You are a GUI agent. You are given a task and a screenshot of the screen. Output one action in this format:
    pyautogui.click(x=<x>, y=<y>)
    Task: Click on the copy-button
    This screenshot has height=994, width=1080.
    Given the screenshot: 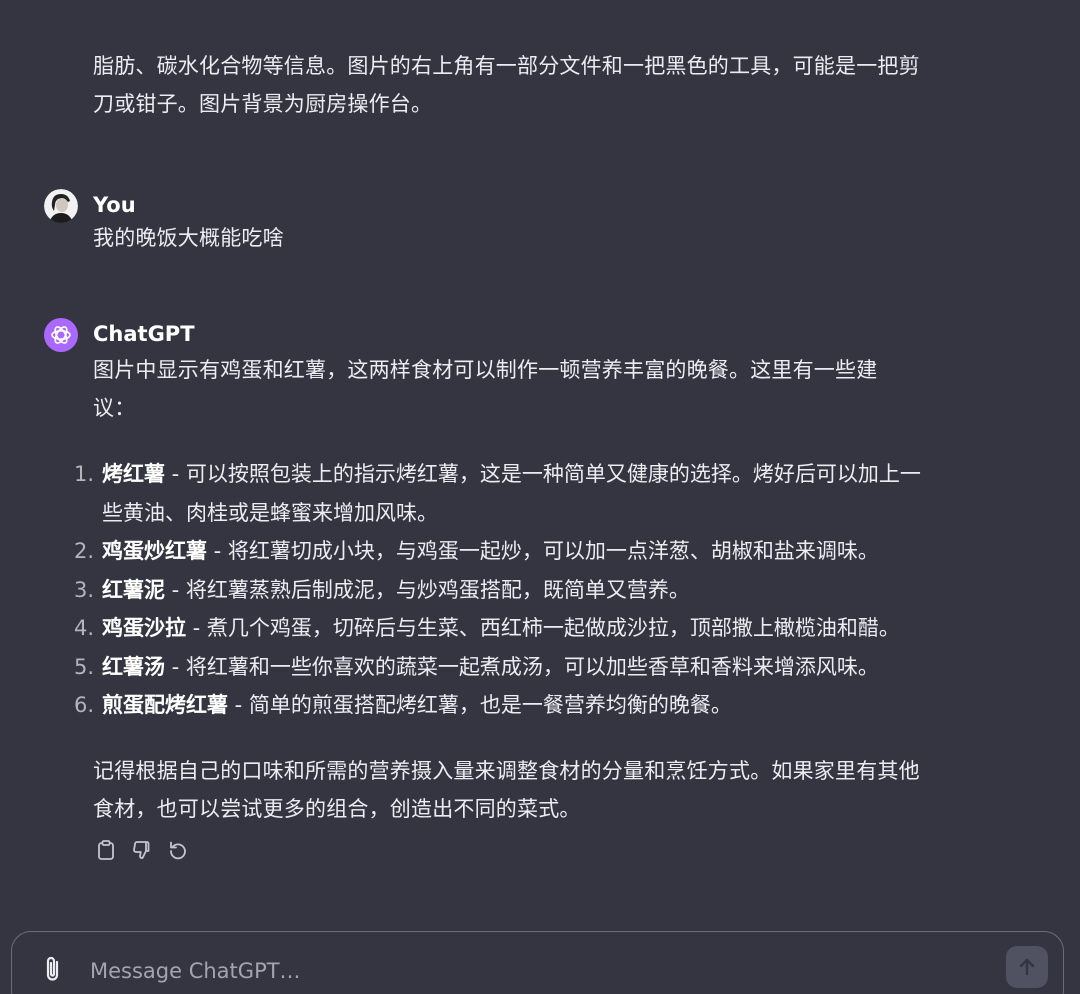 What is the action you would take?
    pyautogui.click(x=106, y=850)
    